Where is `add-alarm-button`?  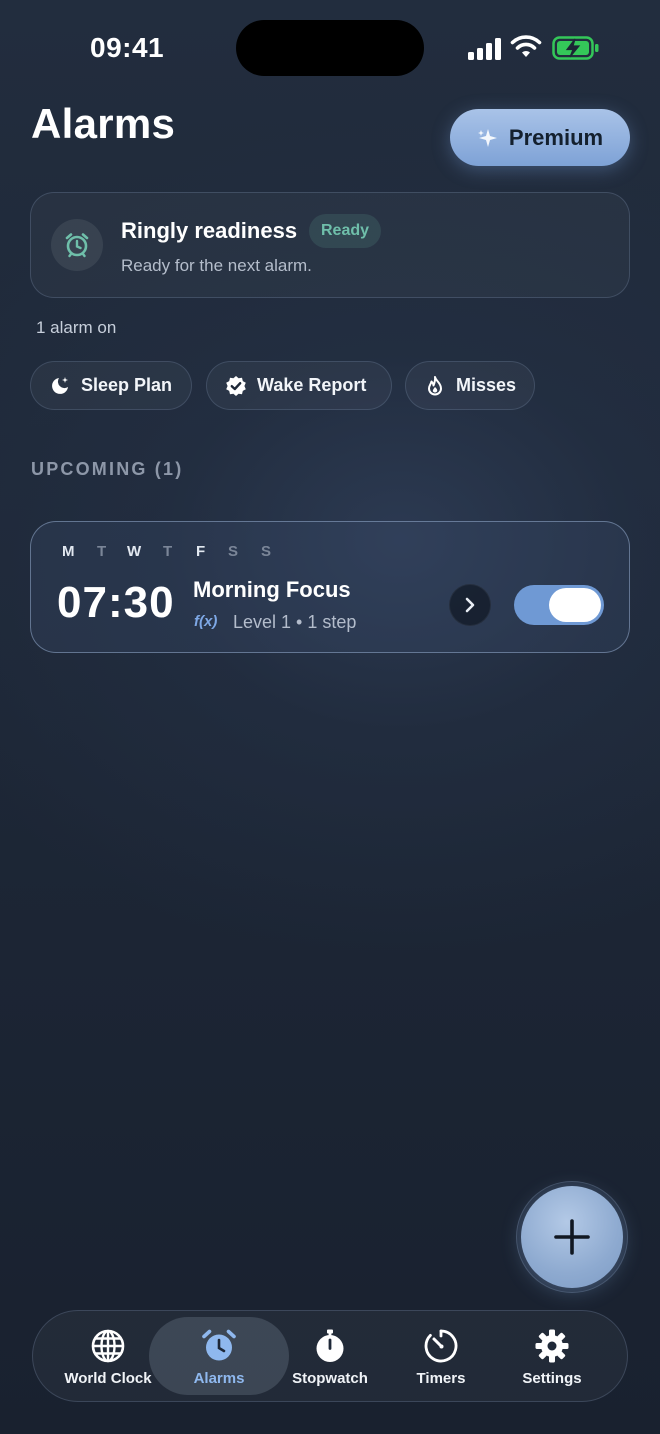
add-alarm-button is located at coordinates (572, 1237).